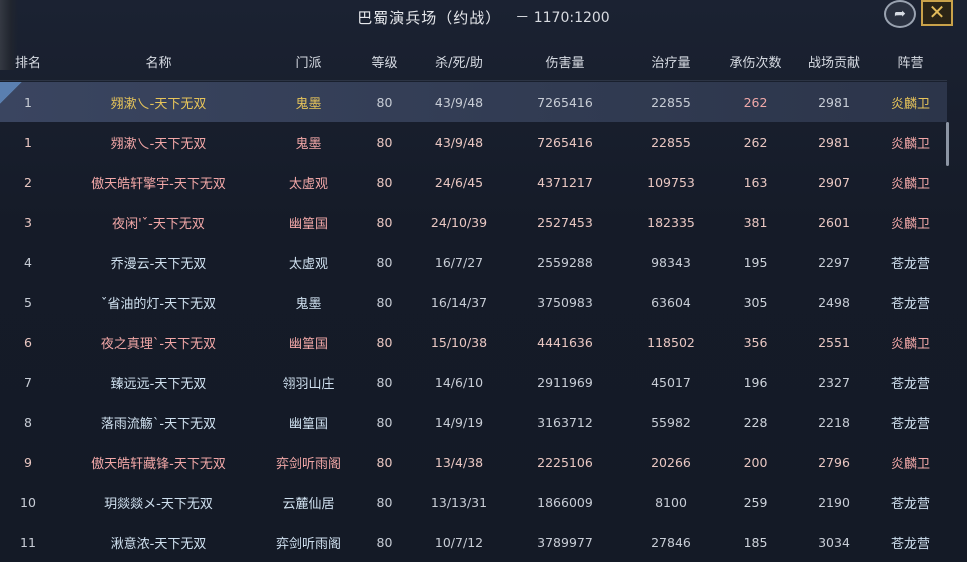  I want to click on row-contribution: 2190, so click(834, 502).